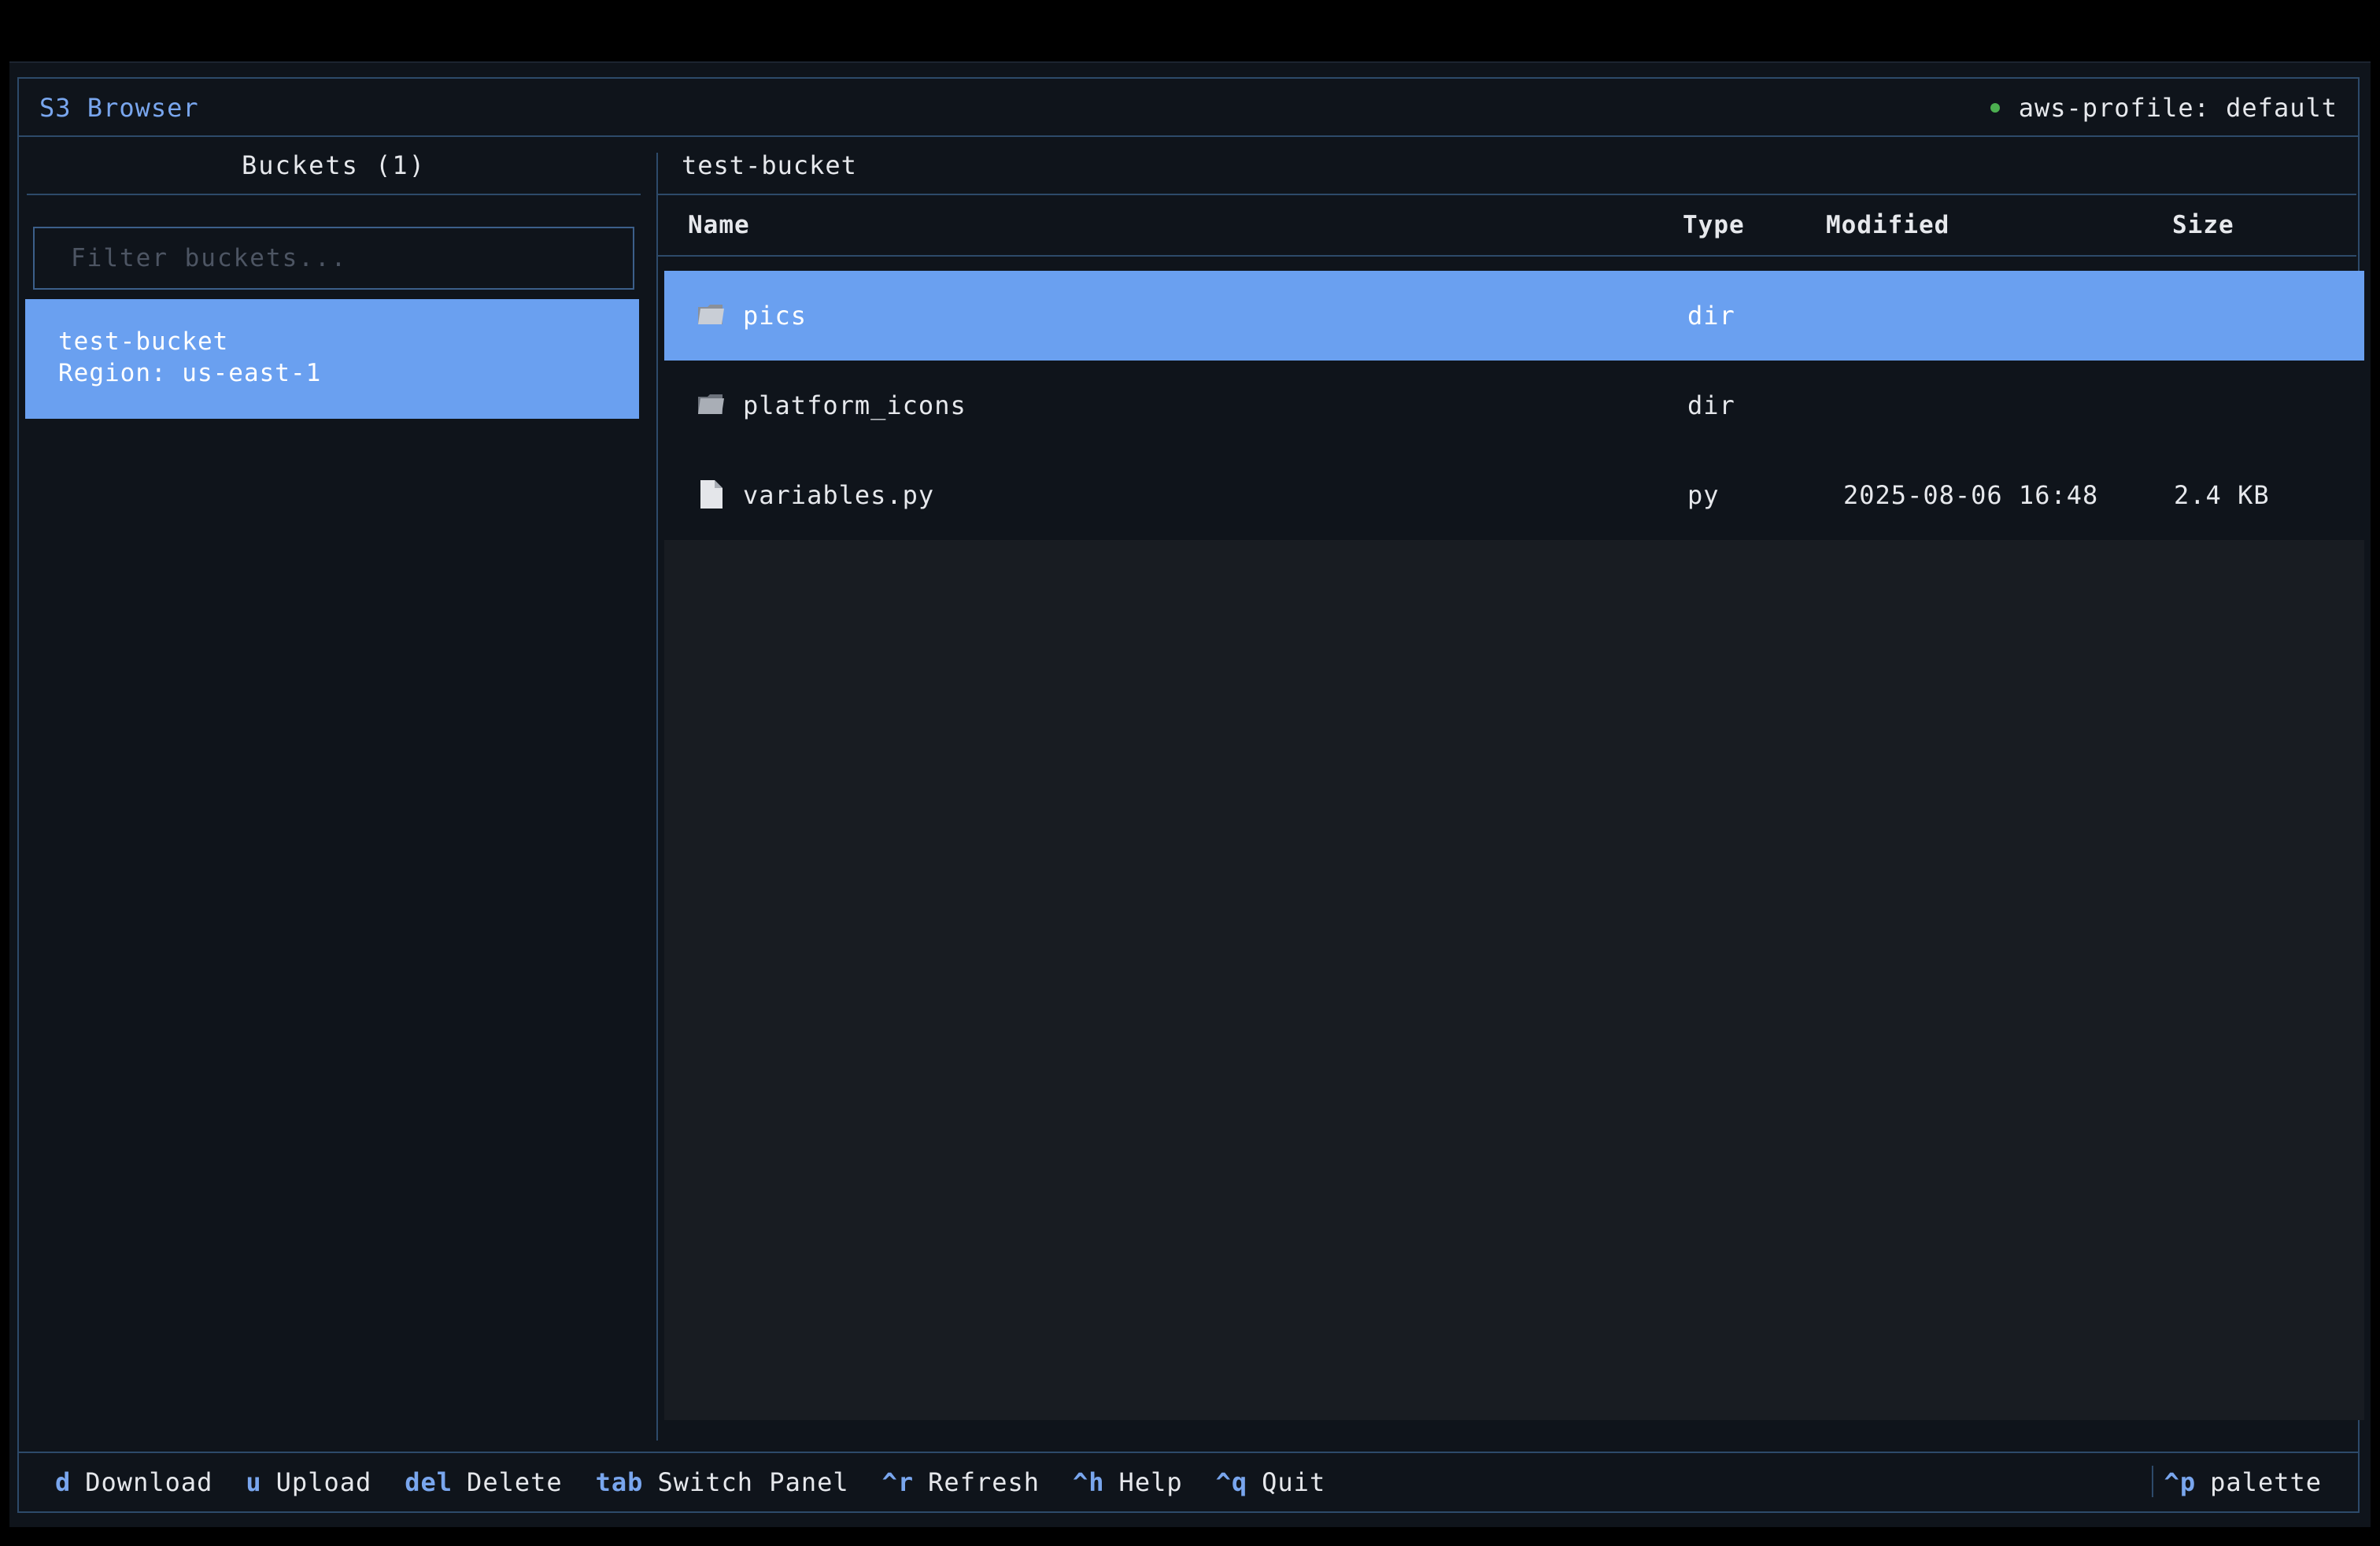  What do you see at coordinates (332, 359) in the screenshot?
I see `bucket-item-test-bucket: test-bucket Region: us-east-1` at bounding box center [332, 359].